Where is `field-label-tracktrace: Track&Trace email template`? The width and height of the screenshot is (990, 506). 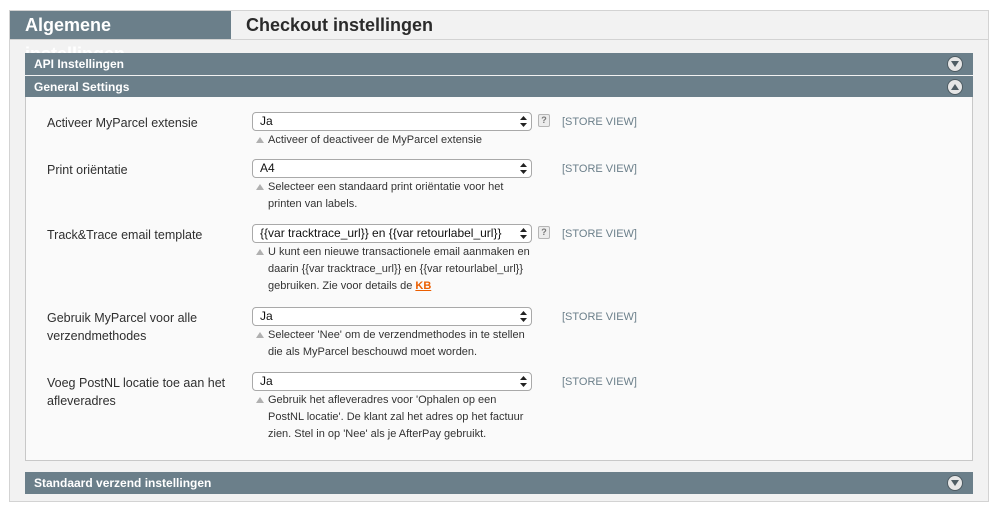 field-label-tracktrace: Track&Trace email template is located at coordinates (125, 235).